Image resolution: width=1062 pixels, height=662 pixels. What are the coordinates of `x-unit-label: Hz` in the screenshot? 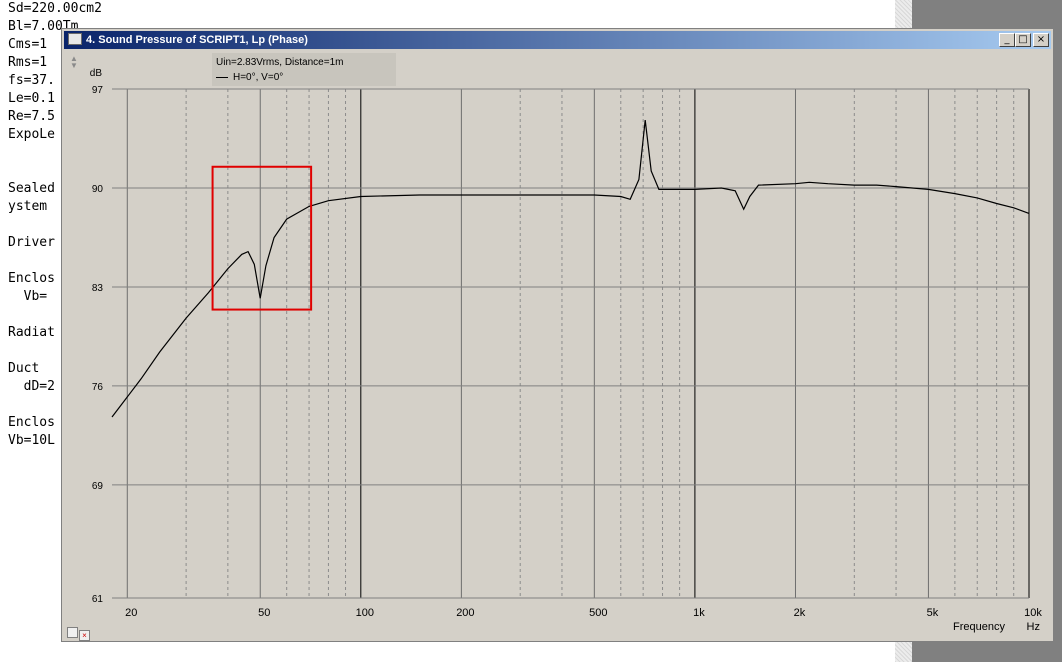 It's located at (1033, 627).